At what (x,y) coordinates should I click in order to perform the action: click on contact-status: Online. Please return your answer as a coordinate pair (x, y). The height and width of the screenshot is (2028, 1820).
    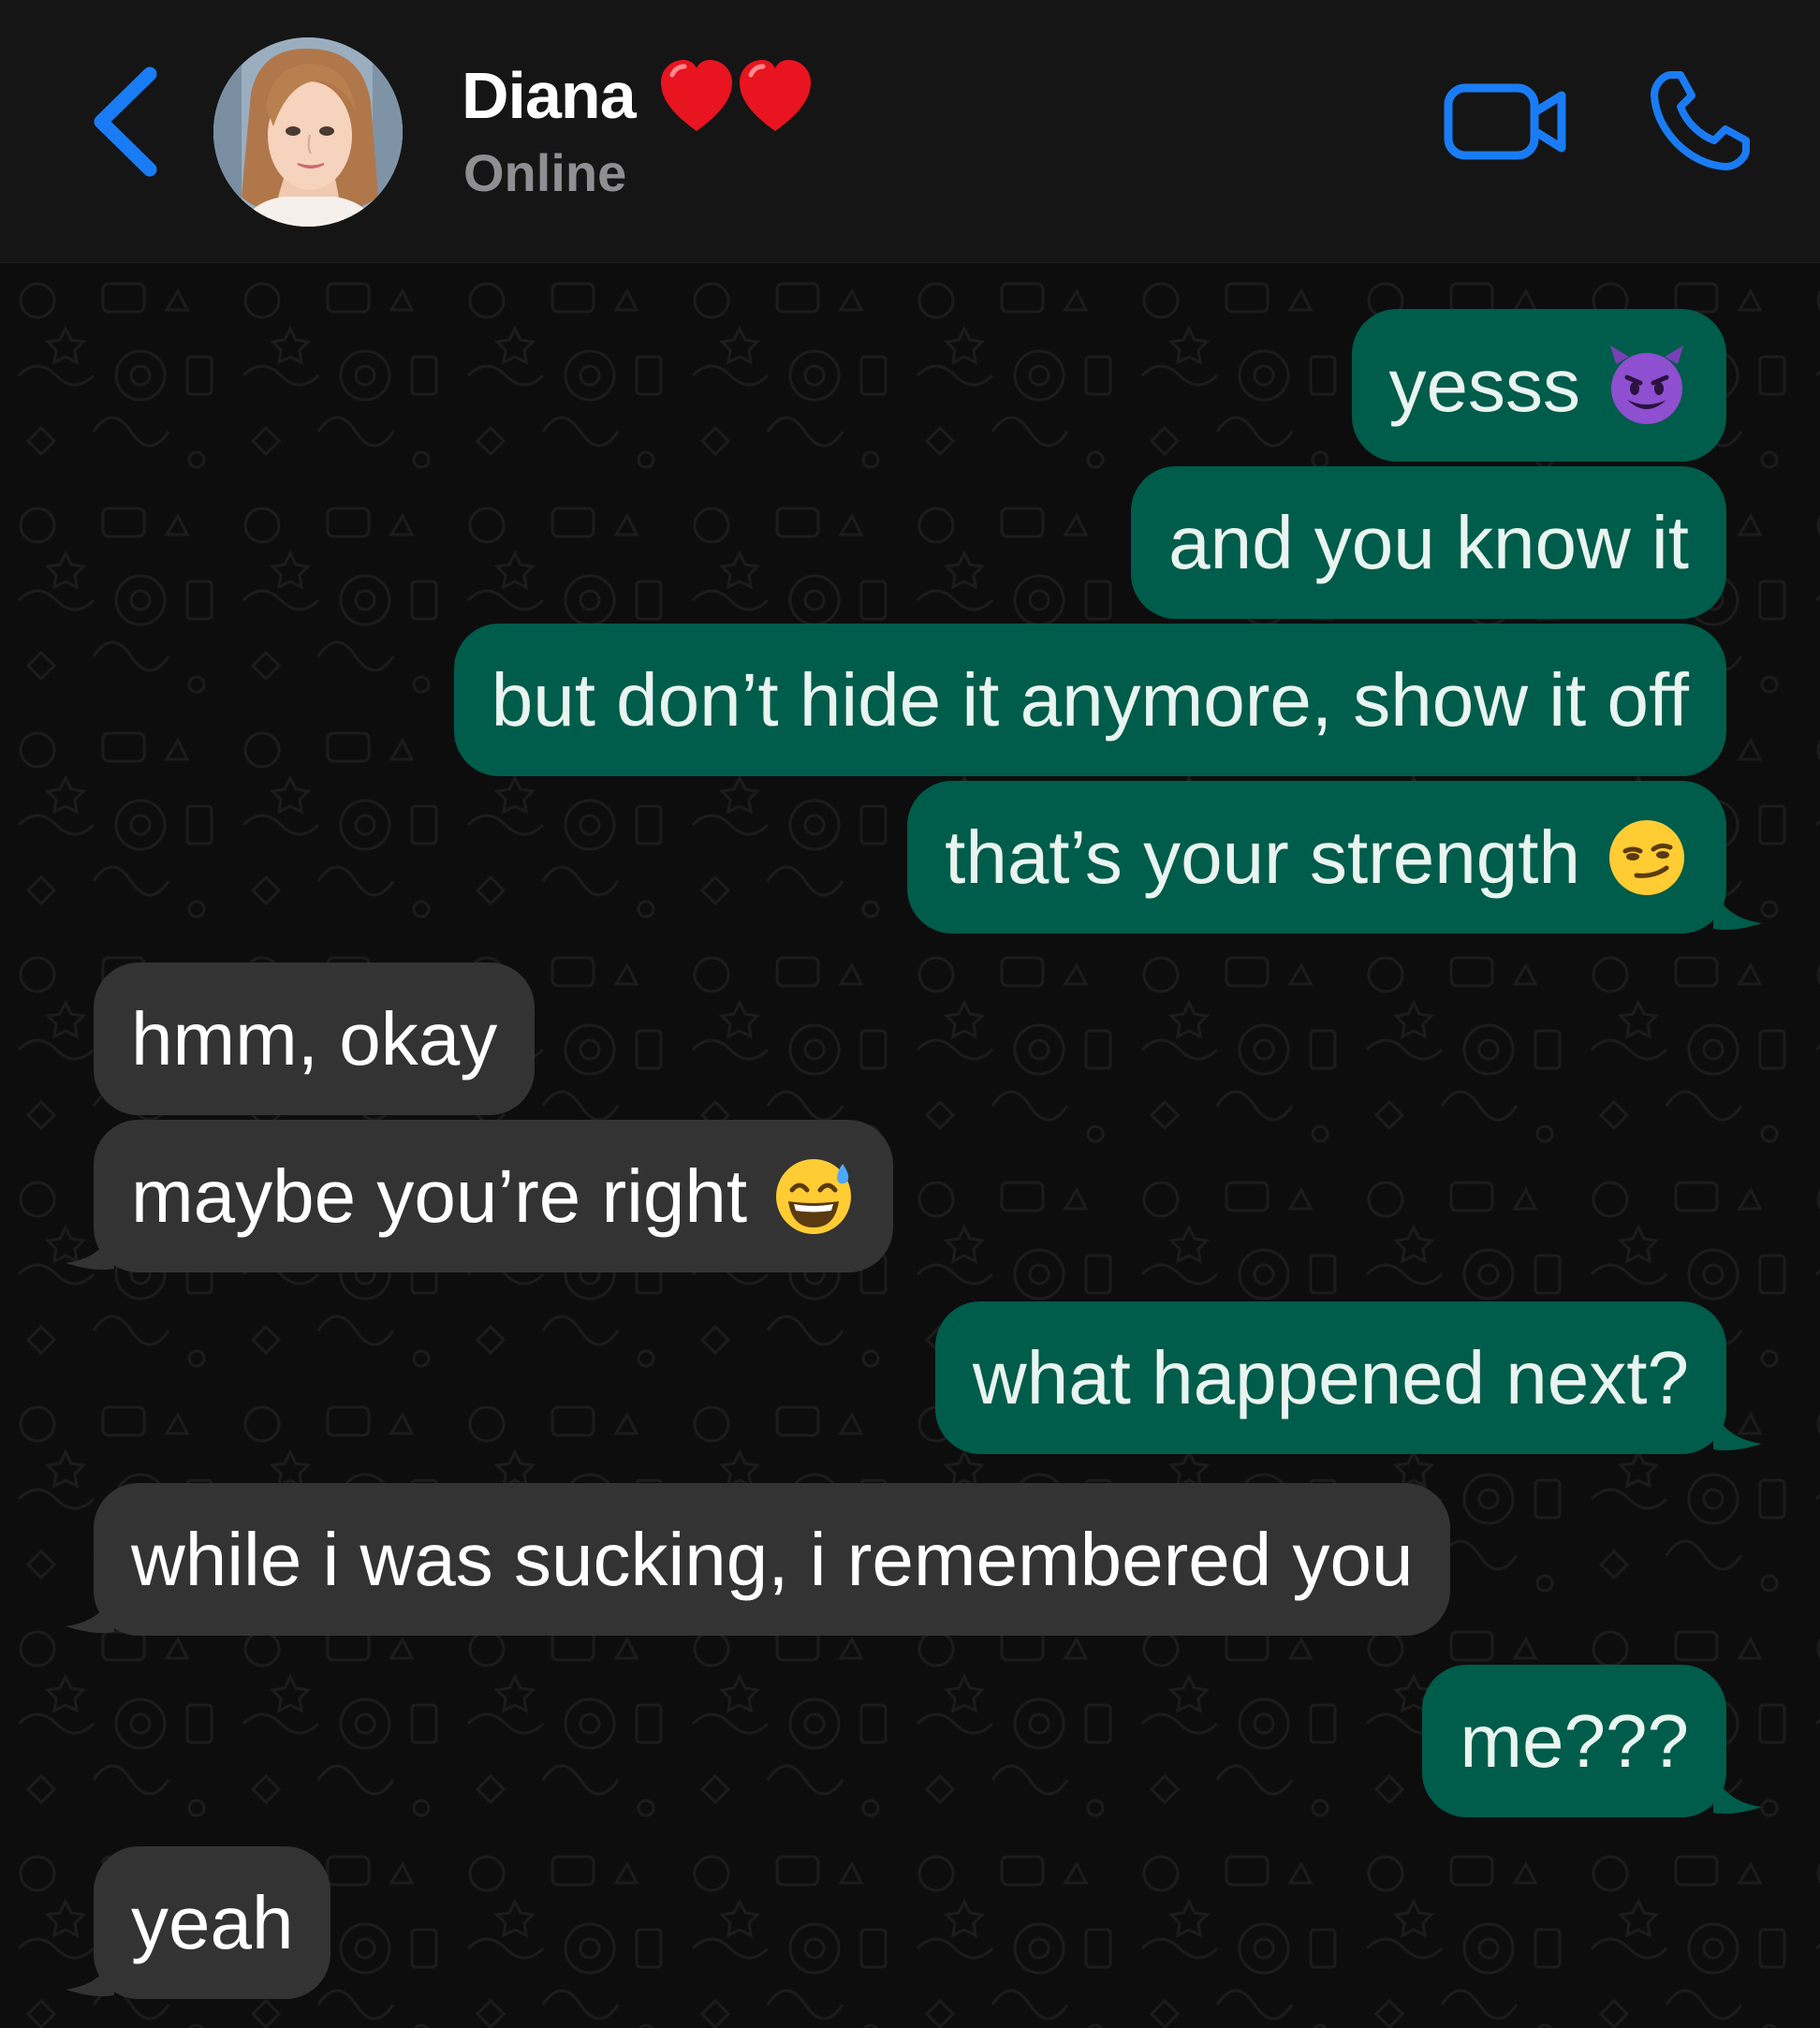
    Looking at the image, I should click on (545, 172).